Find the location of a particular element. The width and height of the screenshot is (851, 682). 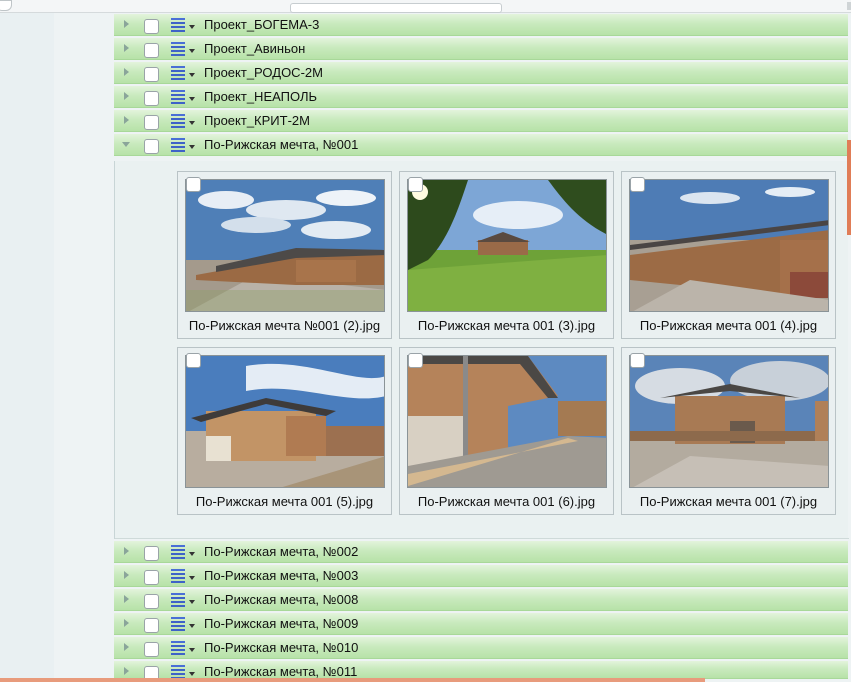

image-caption: По-Рижская мечта 001 (6).jpg is located at coordinates (506, 501).